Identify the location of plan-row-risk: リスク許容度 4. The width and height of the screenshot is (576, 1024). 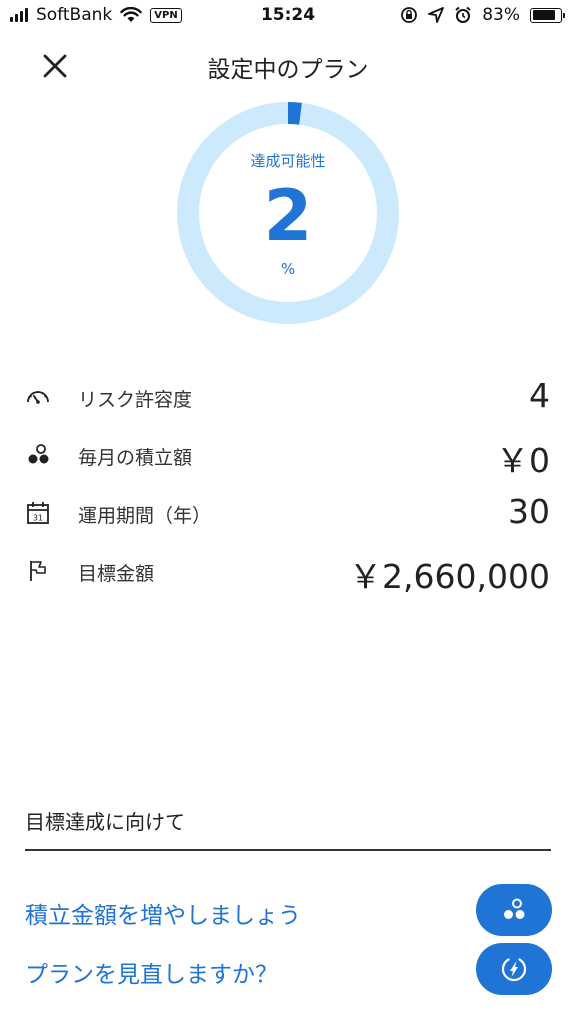
(288, 397).